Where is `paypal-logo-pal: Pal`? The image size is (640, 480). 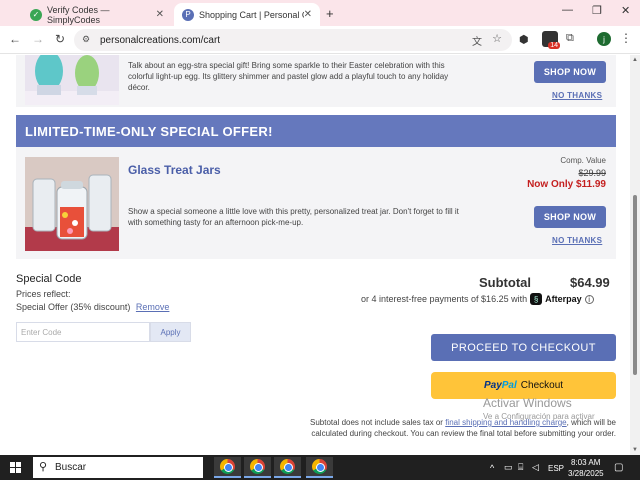 paypal-logo-pal: Pal is located at coordinates (509, 385).